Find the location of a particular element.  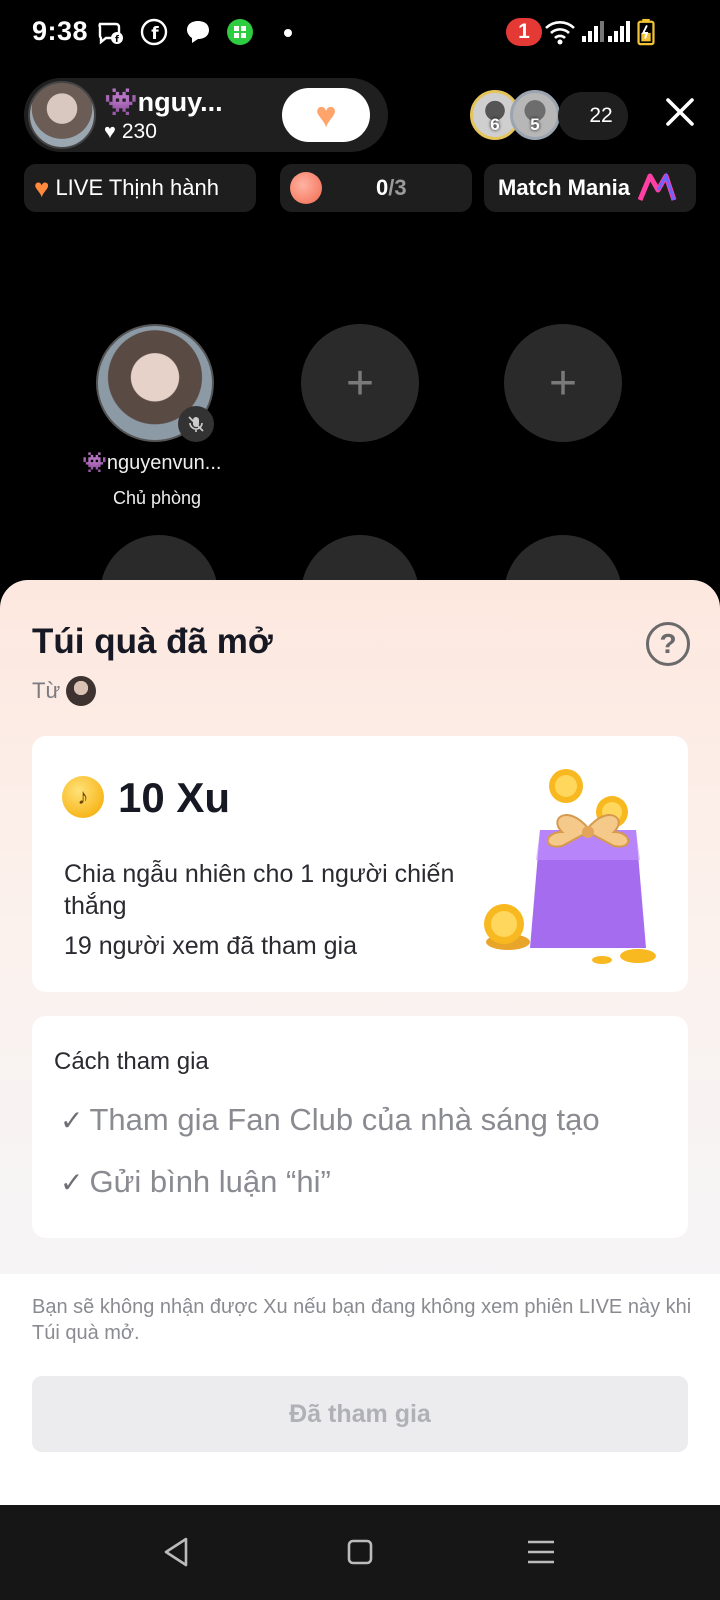

signal-icon is located at coordinates (593, 31).